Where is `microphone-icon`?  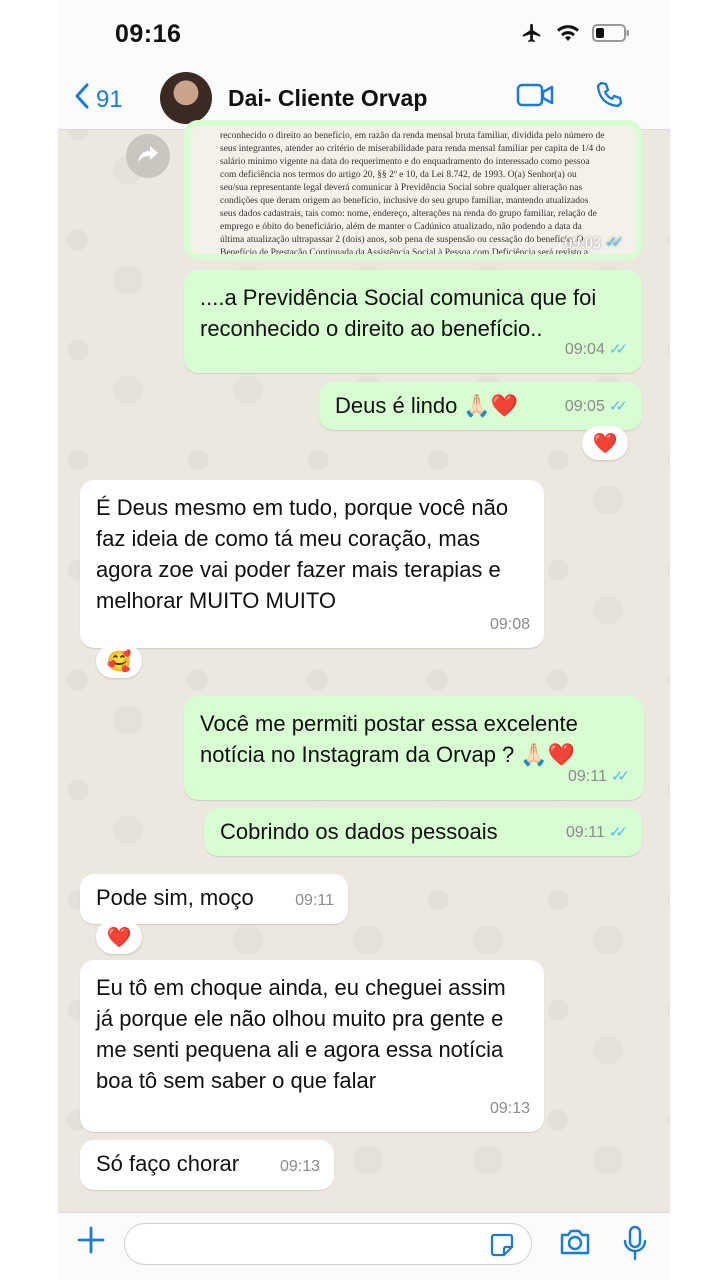 microphone-icon is located at coordinates (635, 1245).